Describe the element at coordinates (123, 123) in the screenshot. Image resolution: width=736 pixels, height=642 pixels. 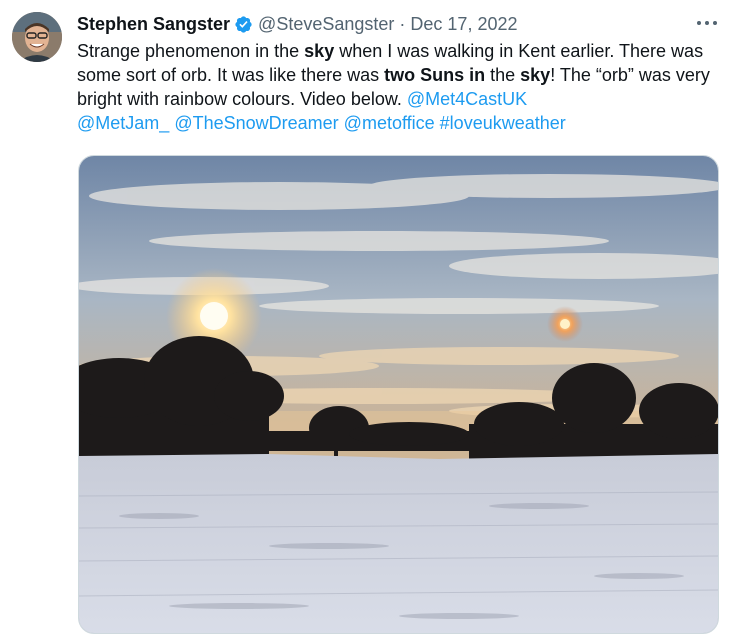
I see `mention-metjam: @MetJam_` at that location.